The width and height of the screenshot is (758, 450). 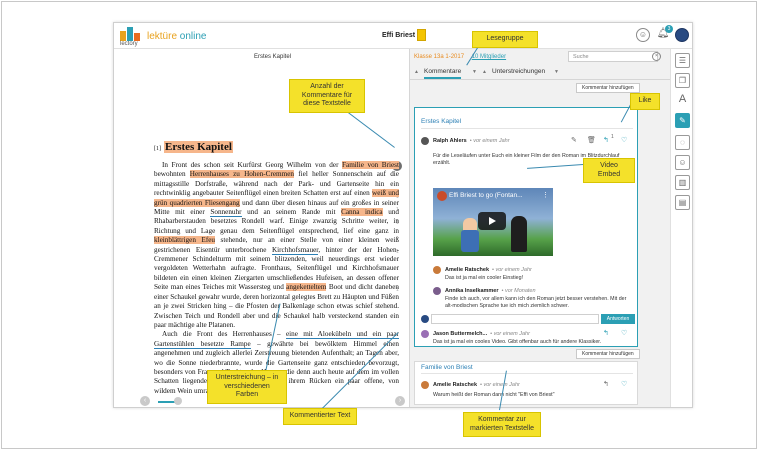 I want to click on app-name: lektüre online, so click(x=177, y=36).